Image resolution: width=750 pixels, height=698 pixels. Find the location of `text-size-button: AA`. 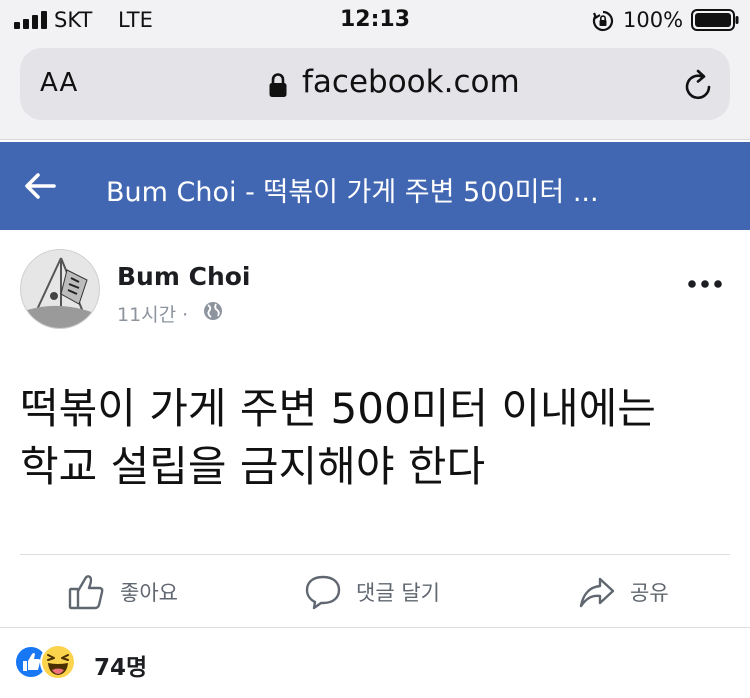

text-size-button: AA is located at coordinates (59, 83).